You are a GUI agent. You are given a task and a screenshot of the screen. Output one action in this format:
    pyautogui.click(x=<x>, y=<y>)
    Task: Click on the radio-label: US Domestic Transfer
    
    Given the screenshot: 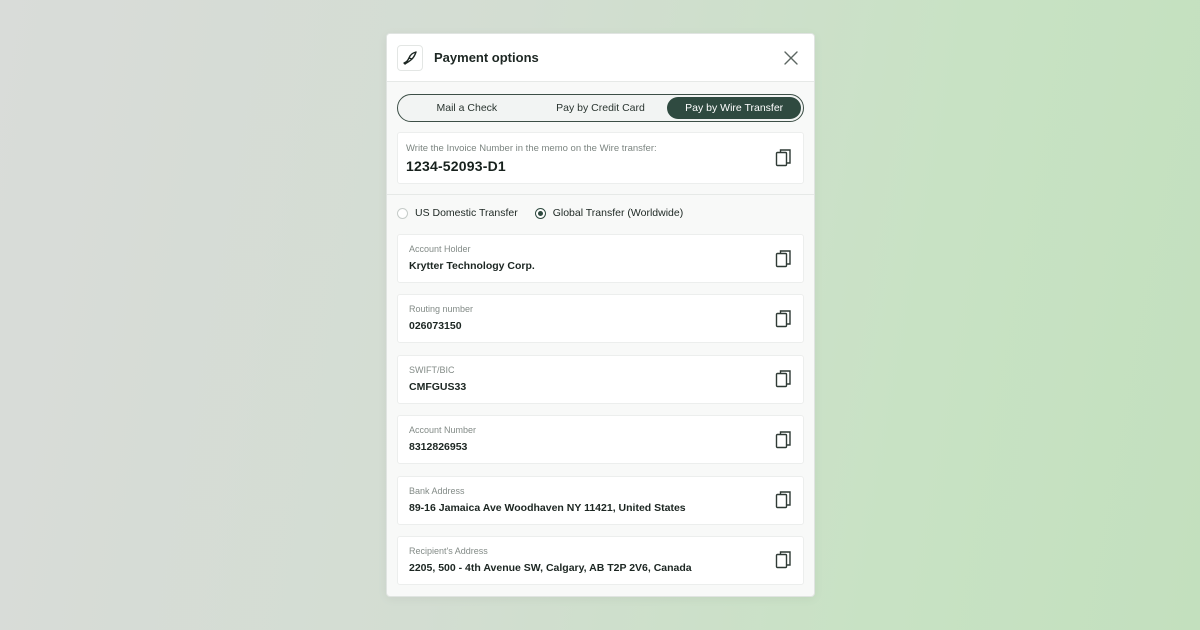 What is the action you would take?
    pyautogui.click(x=466, y=213)
    